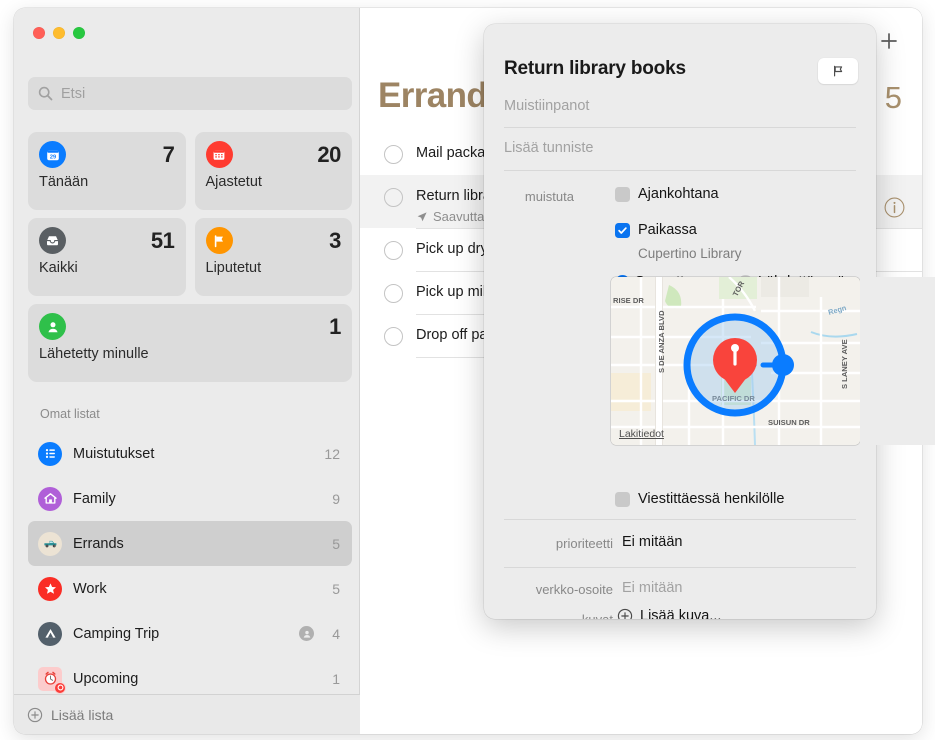 The height and width of the screenshot is (740, 935). I want to click on smart-list-label: Tänään, so click(64, 182).